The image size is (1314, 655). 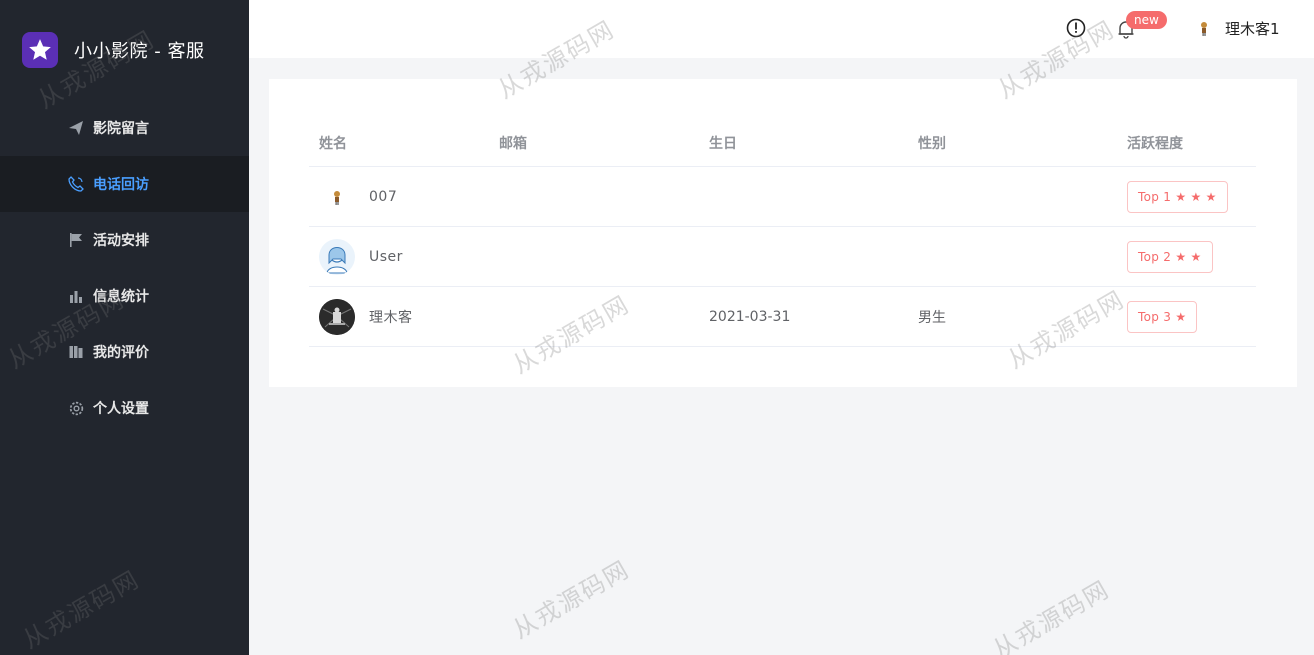 What do you see at coordinates (399, 197) in the screenshot?
I see `cell-name: 007` at bounding box center [399, 197].